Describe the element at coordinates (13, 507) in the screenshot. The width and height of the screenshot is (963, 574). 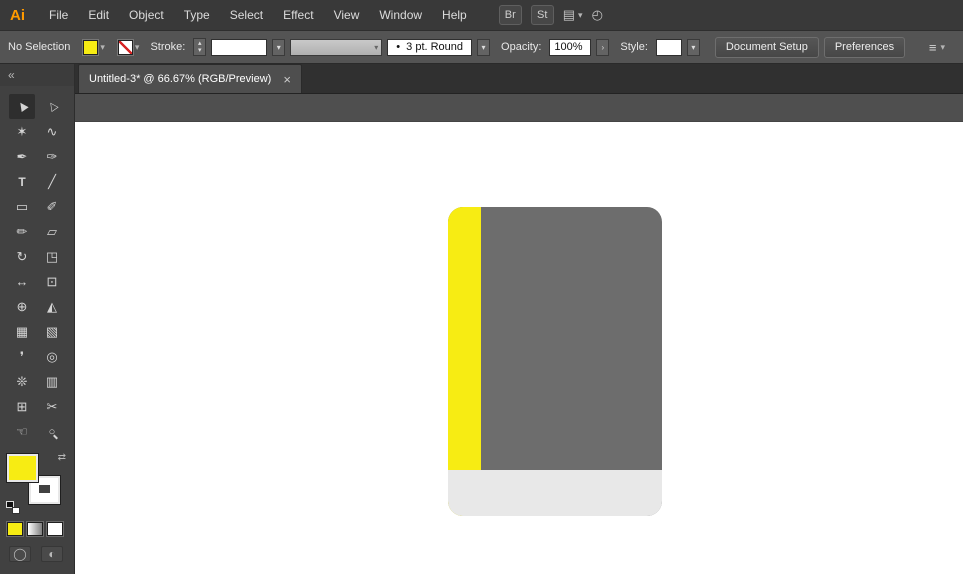
I see `default-fill-stroke-icon` at that location.